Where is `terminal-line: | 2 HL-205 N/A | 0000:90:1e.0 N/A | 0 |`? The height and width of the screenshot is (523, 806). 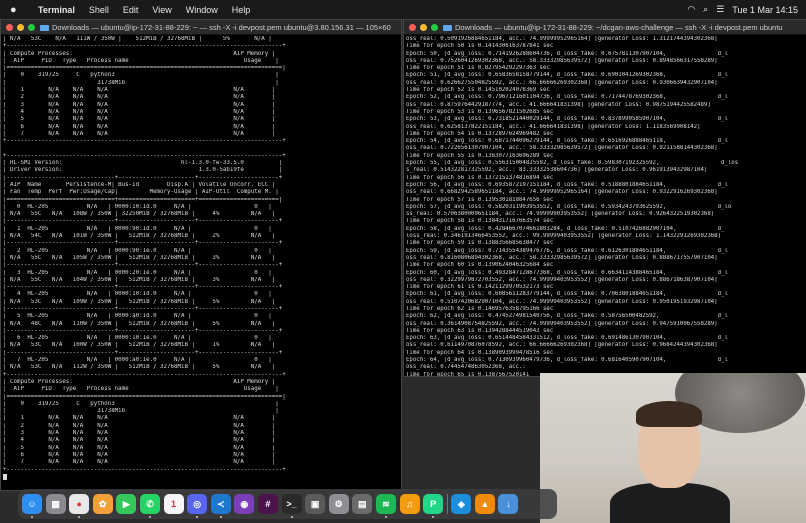
terminal-line: | 2 HL-205 N/A | 0000:90:1e.0 N/A | 0 | is located at coordinates (137, 250).